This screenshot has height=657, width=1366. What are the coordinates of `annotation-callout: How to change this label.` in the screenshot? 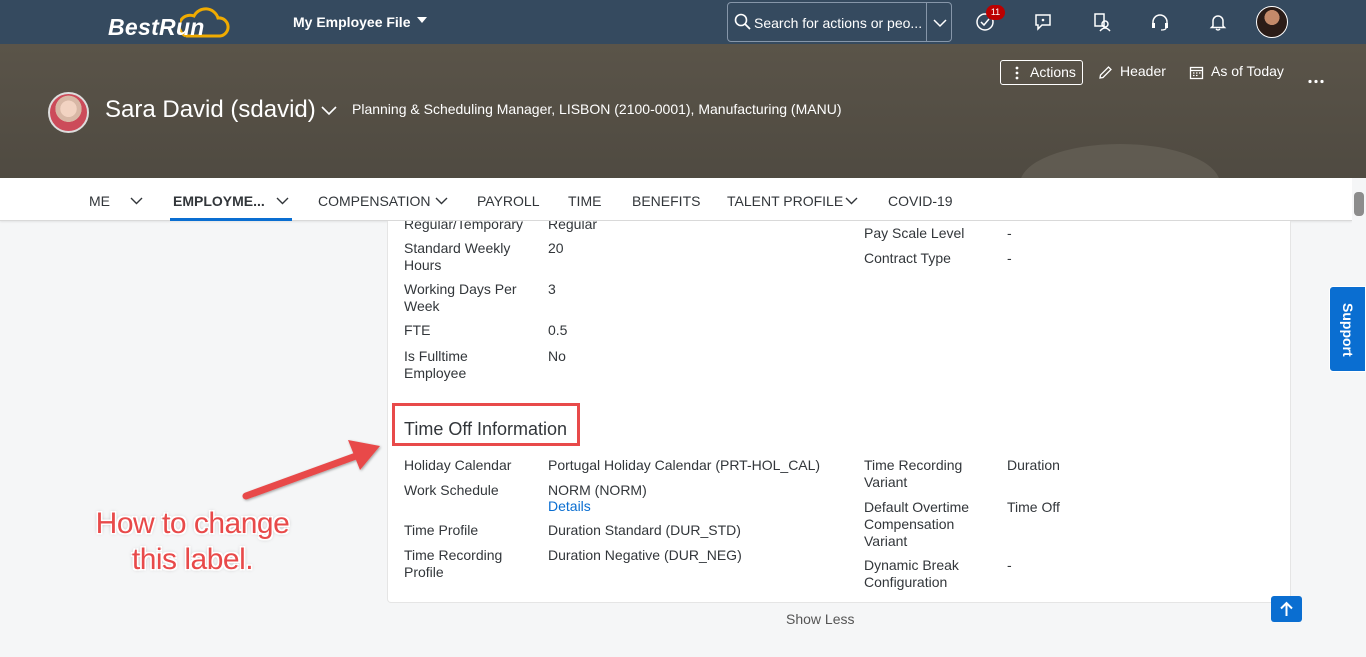 It's located at (192, 542).